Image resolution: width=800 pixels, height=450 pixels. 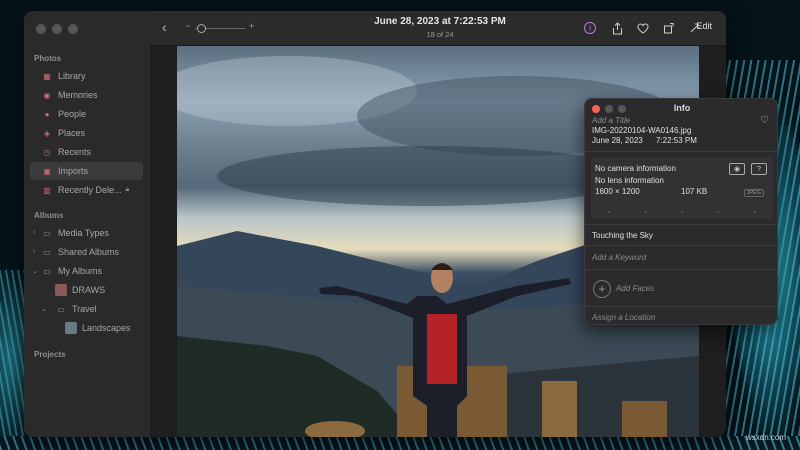 I want to click on section-title-albums: Albums, so click(x=49, y=215).